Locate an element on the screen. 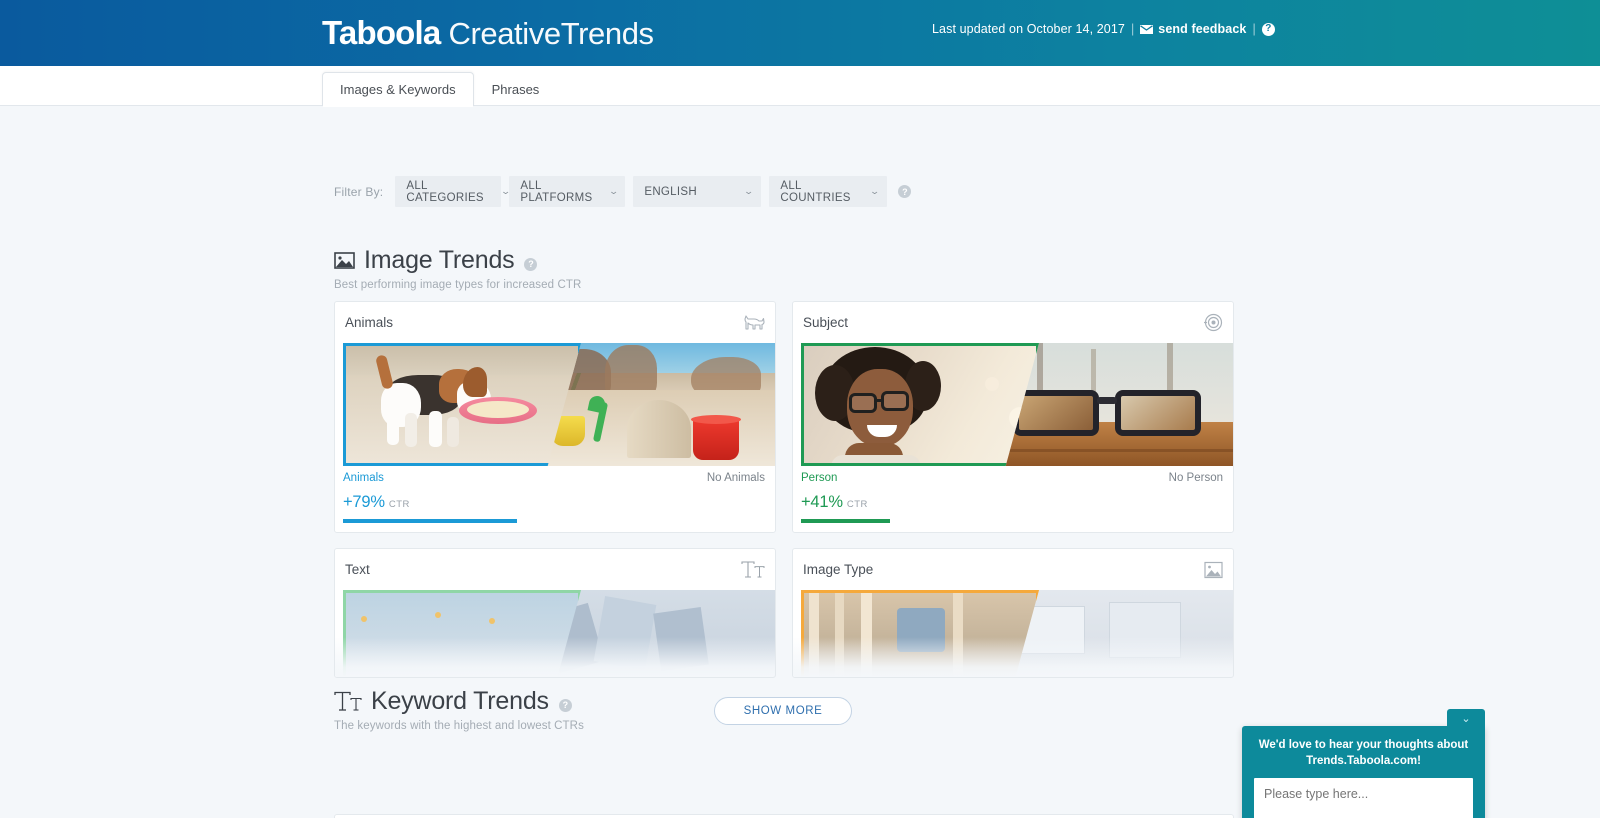 The height and width of the screenshot is (818, 1600). image-icon is located at coordinates (344, 260).